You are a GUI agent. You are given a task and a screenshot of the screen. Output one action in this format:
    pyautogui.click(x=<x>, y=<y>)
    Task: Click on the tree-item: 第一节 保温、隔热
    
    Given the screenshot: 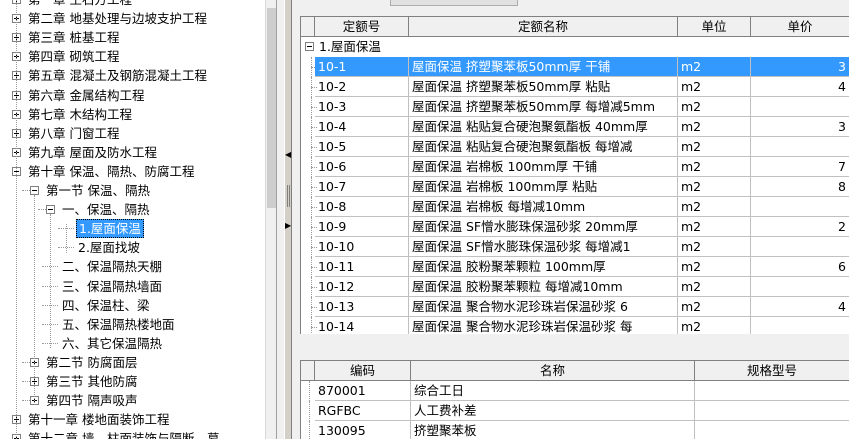 What is the action you would take?
    pyautogui.click(x=132, y=190)
    